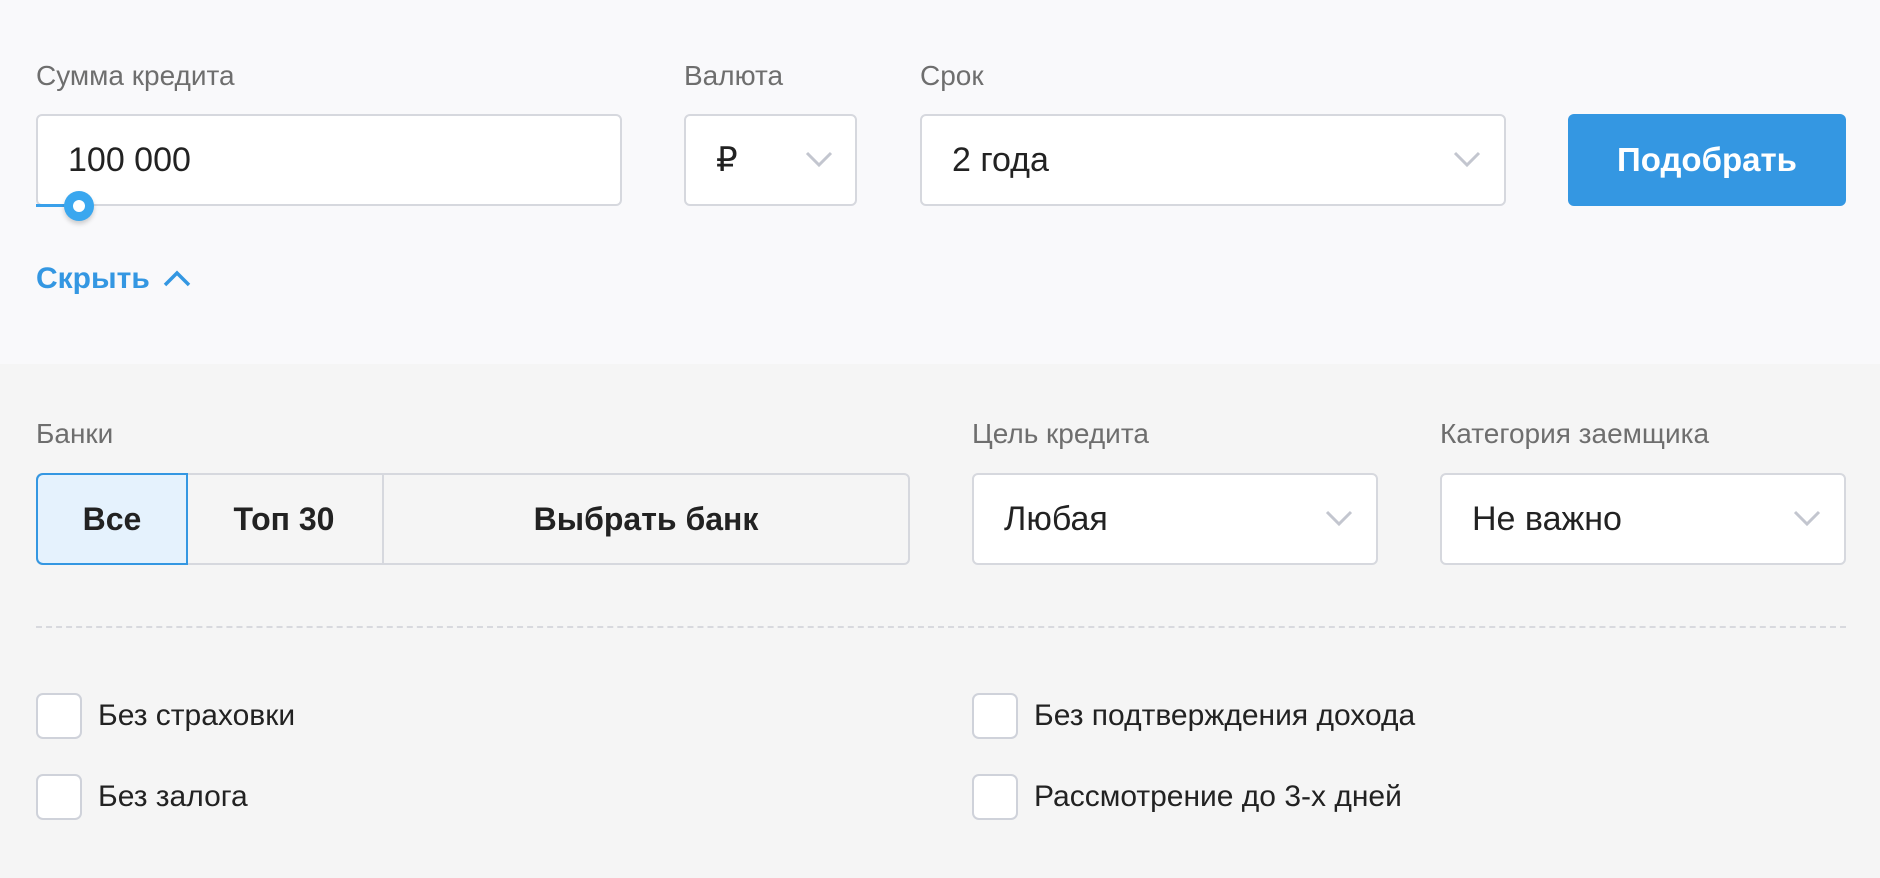  I want to click on checkbox-no-collateral: Без залога, so click(142, 797).